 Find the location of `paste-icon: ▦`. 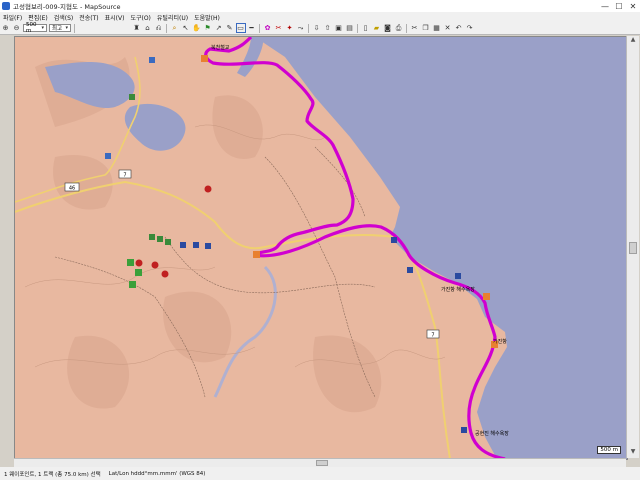

paste-icon: ▦ is located at coordinates (437, 28).